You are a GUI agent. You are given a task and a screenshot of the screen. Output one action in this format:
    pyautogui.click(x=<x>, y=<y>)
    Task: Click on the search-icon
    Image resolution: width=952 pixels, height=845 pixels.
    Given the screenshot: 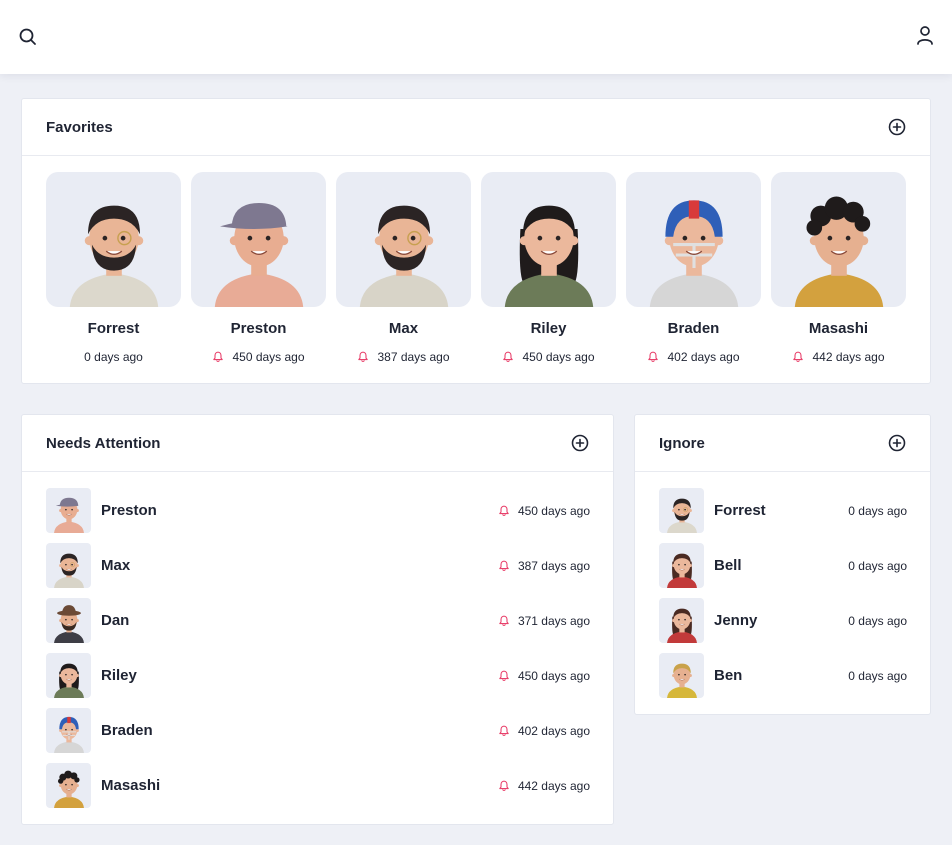 What is the action you would take?
    pyautogui.click(x=28, y=37)
    